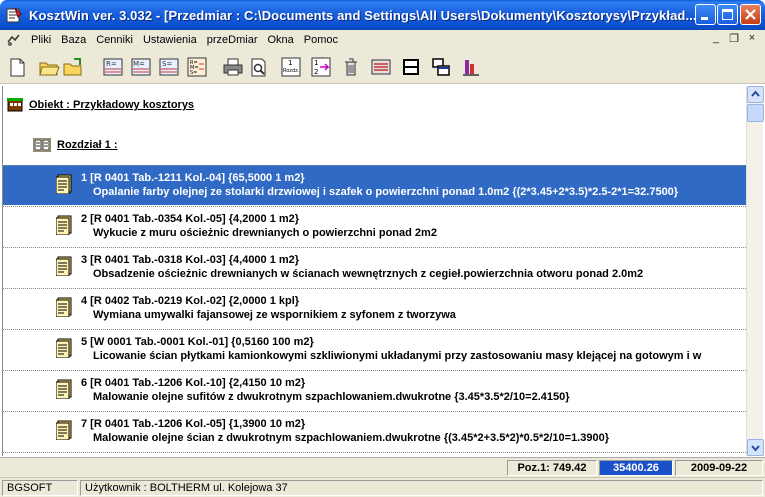 The image size is (765, 497). I want to click on svg-text: 2, so click(316, 72).